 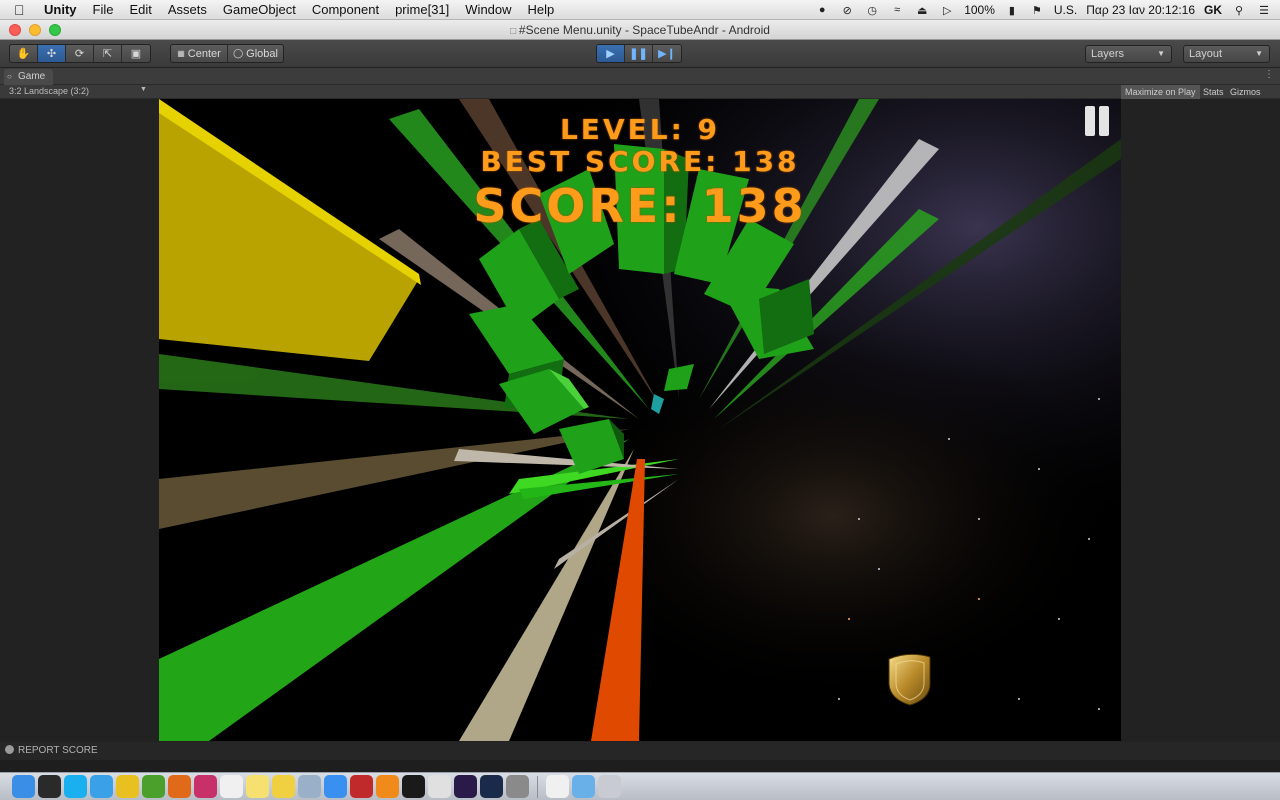 What do you see at coordinates (1098, 121) in the screenshot?
I see `pause-game-button` at bounding box center [1098, 121].